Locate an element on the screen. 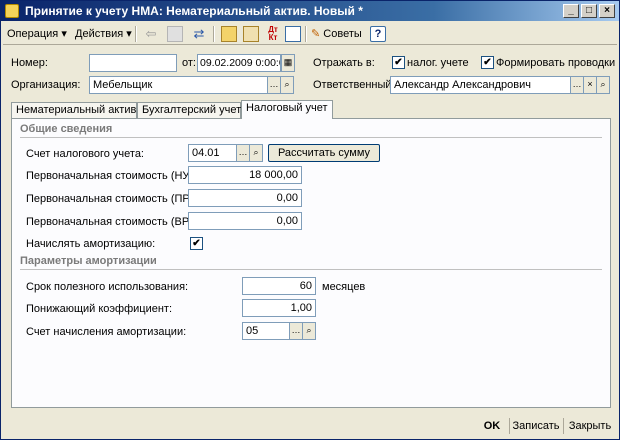 The width and height of the screenshot is (620, 440). amortization-section-title: Параметры амортизации is located at coordinates (88, 261).